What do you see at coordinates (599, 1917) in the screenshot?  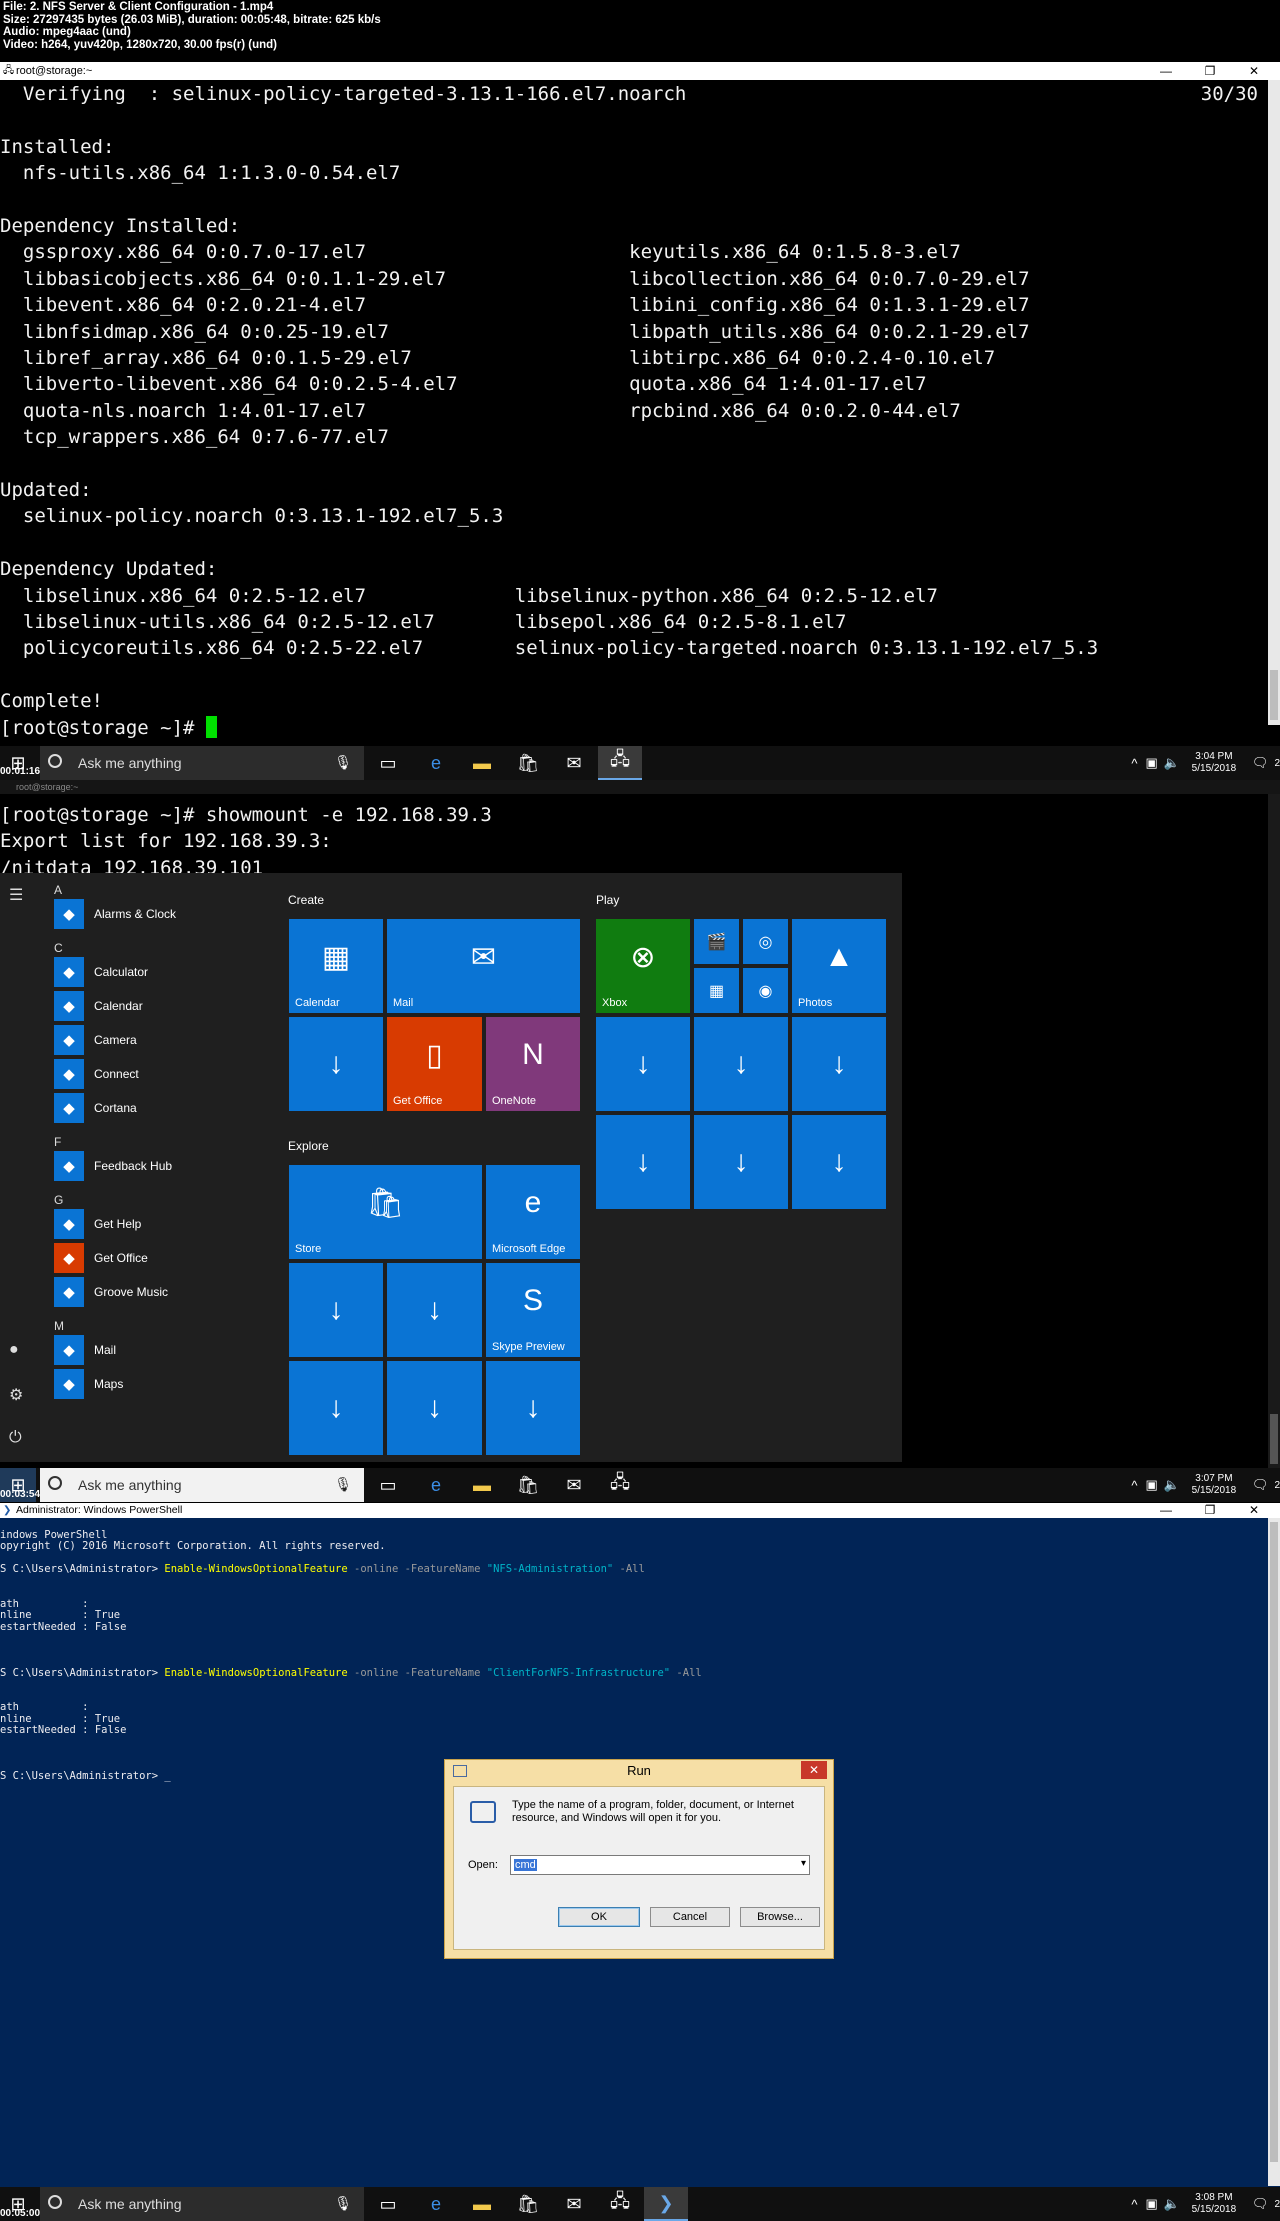 I see `ok-button: OK` at bounding box center [599, 1917].